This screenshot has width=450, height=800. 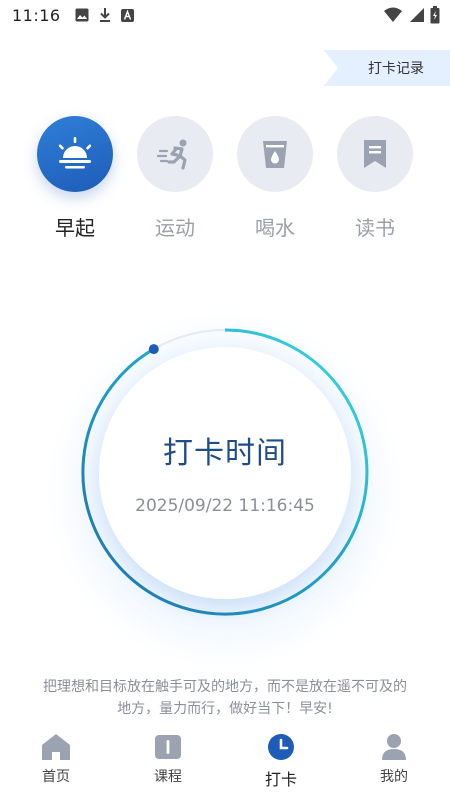 I want to click on category-label: 喝水, so click(x=275, y=228).